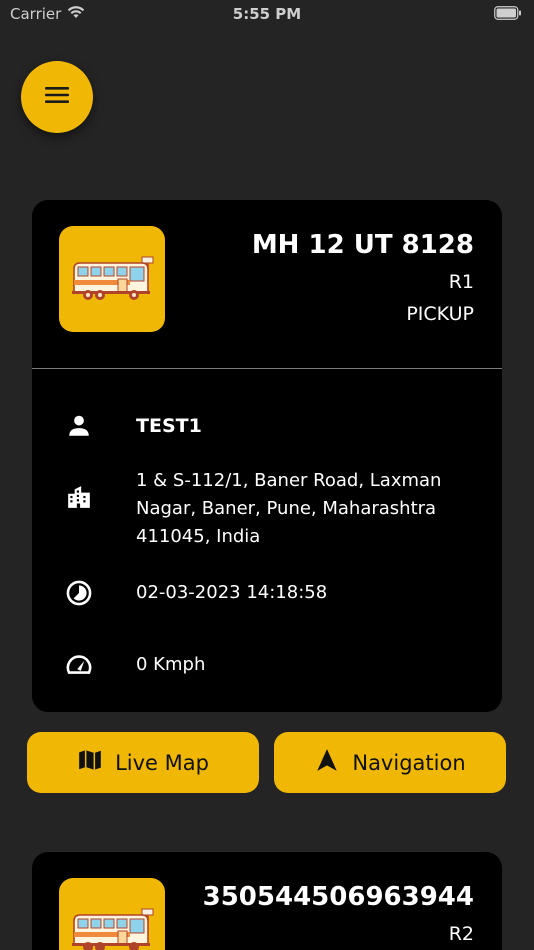 The height and width of the screenshot is (950, 534). I want to click on clock-icon, so click(79, 593).